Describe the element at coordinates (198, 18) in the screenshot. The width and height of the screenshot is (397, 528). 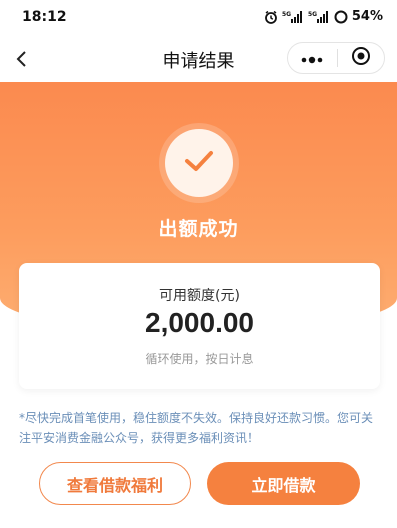
I see `status-bar: 18:12 5G 5G 54%` at that location.